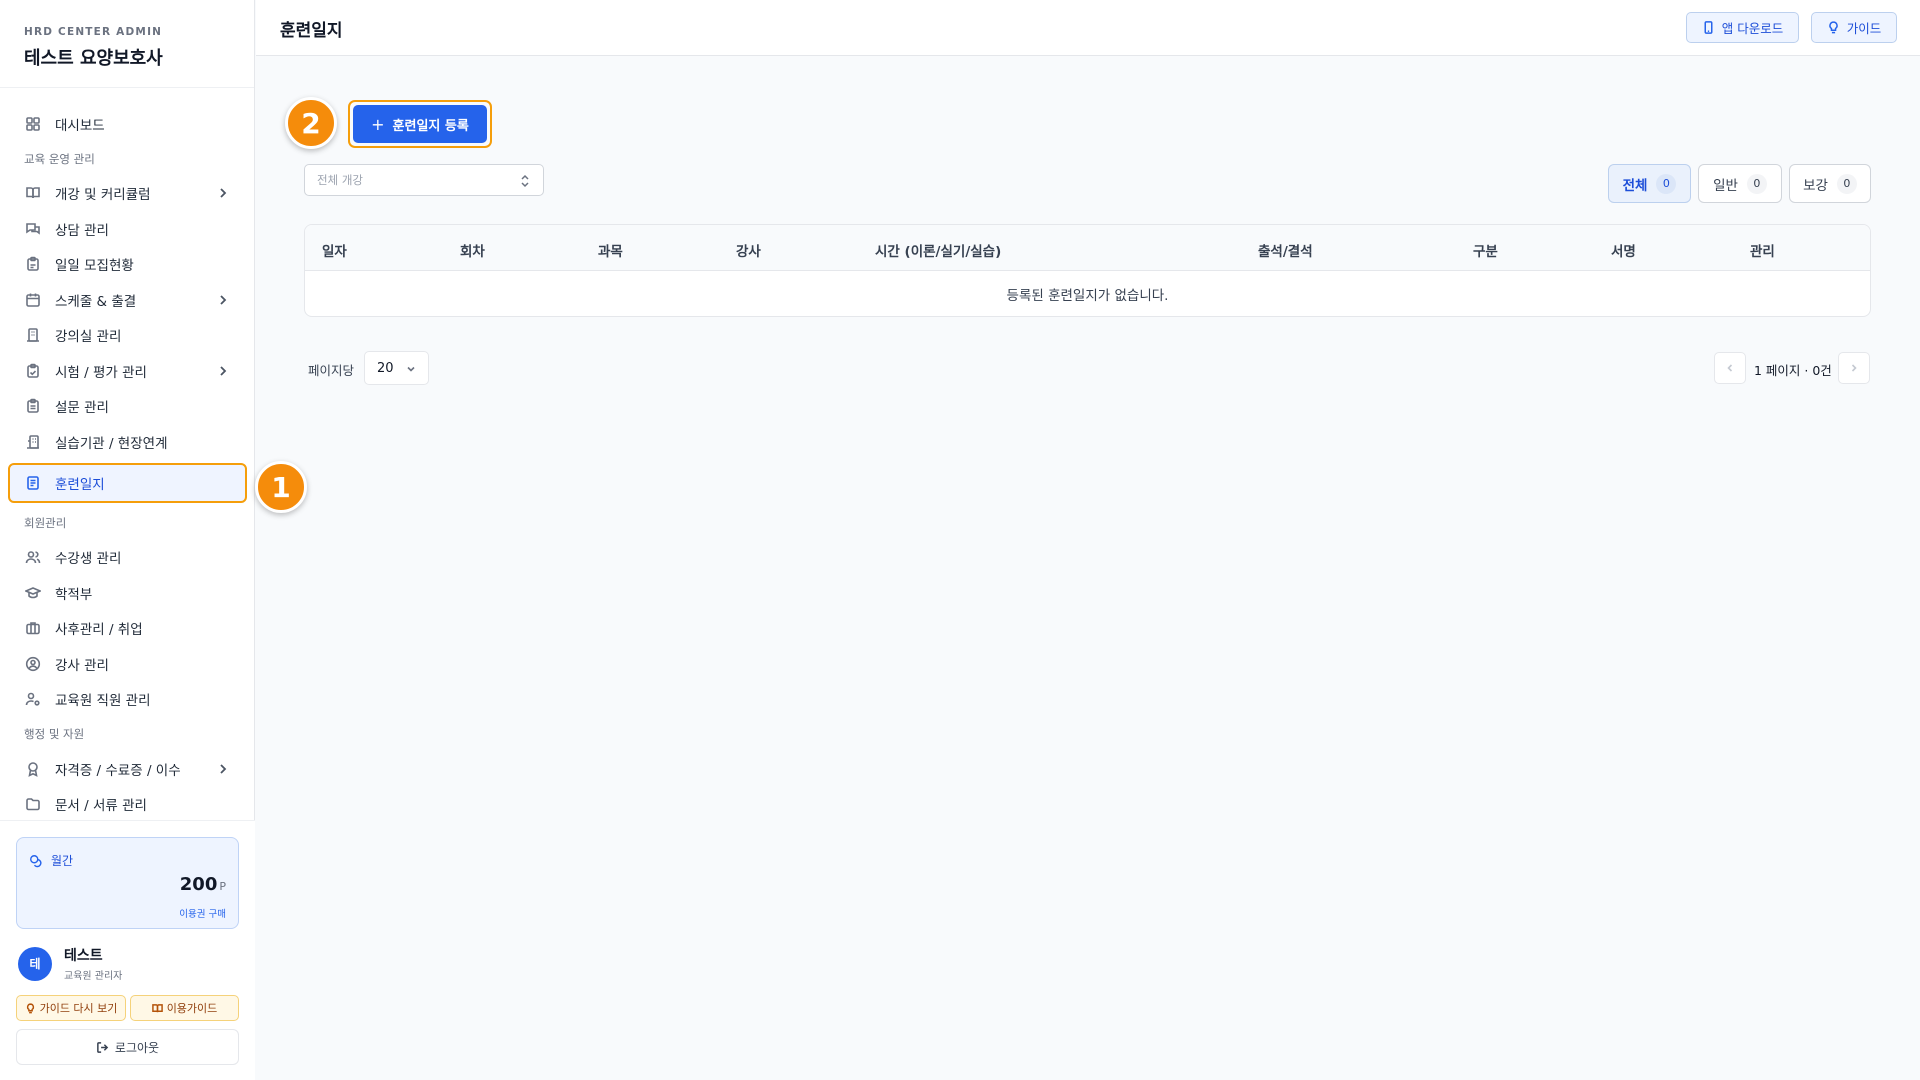  What do you see at coordinates (281, 487) in the screenshot?
I see `step-badge-1: 1` at bounding box center [281, 487].